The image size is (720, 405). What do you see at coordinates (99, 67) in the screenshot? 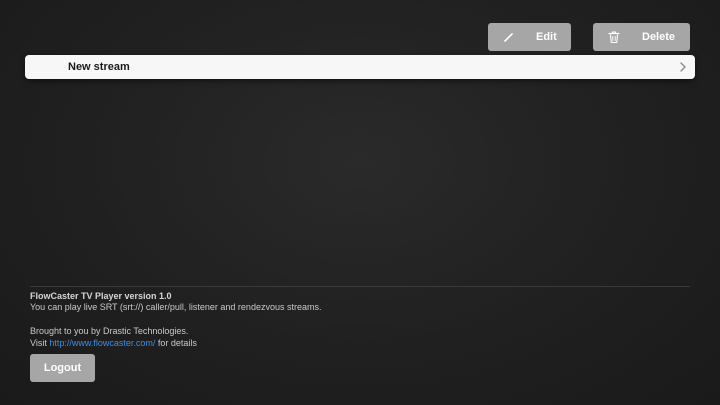
I see `stream-name: New stream` at bounding box center [99, 67].